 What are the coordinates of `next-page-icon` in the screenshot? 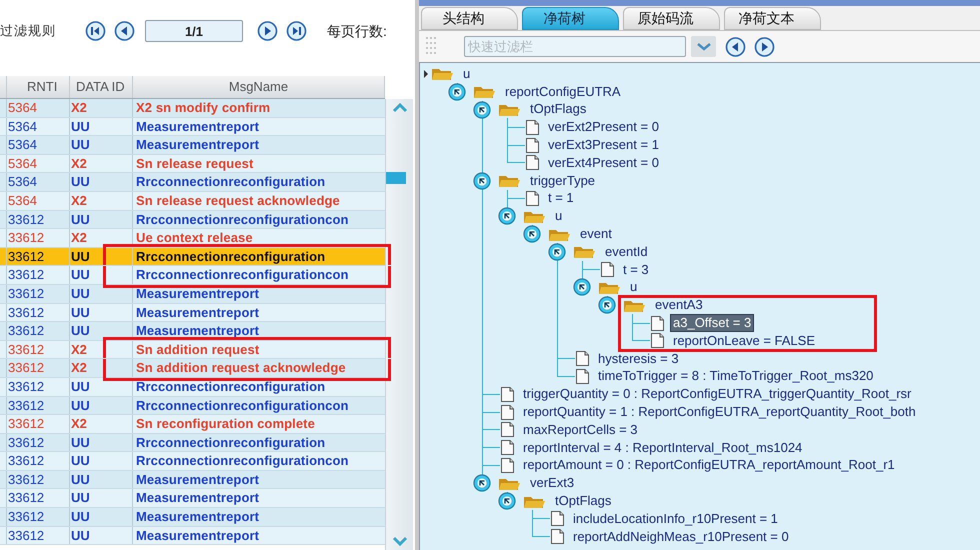 It's located at (267, 31).